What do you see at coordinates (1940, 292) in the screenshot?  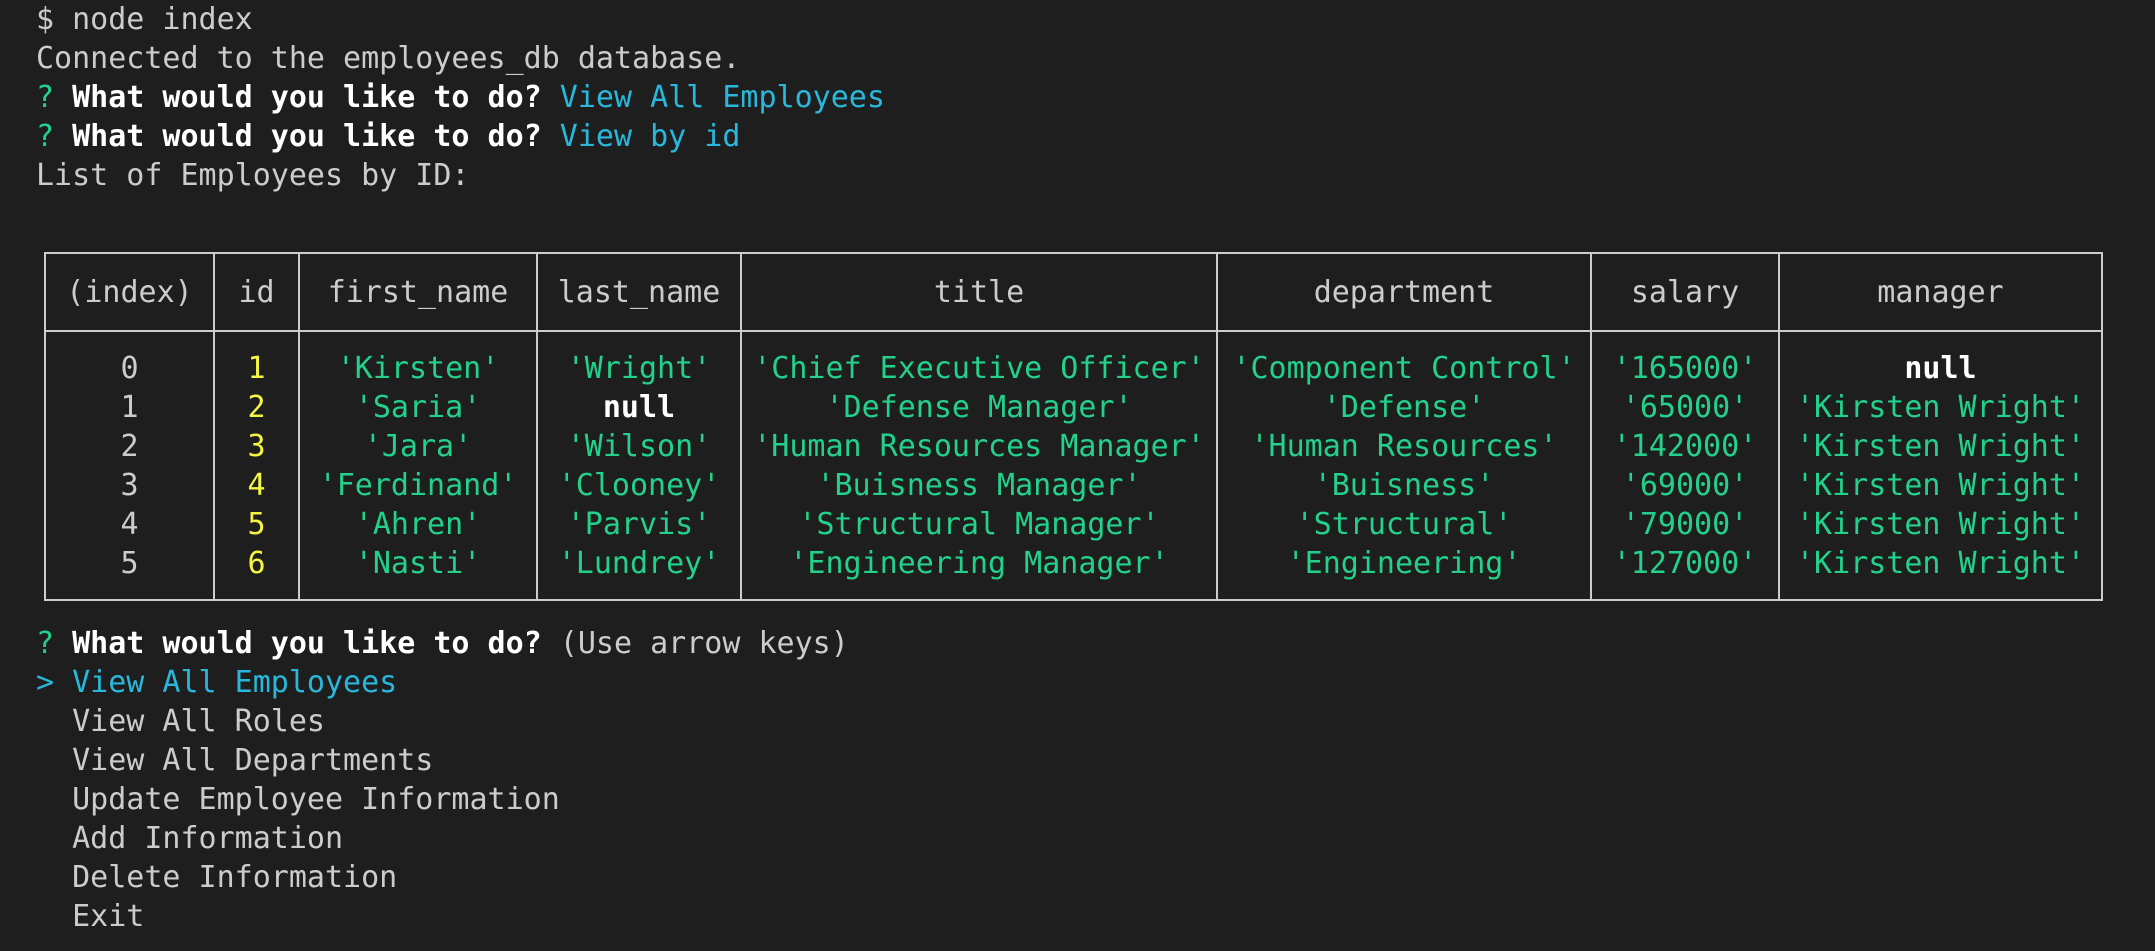 I see `column-header: manager` at bounding box center [1940, 292].